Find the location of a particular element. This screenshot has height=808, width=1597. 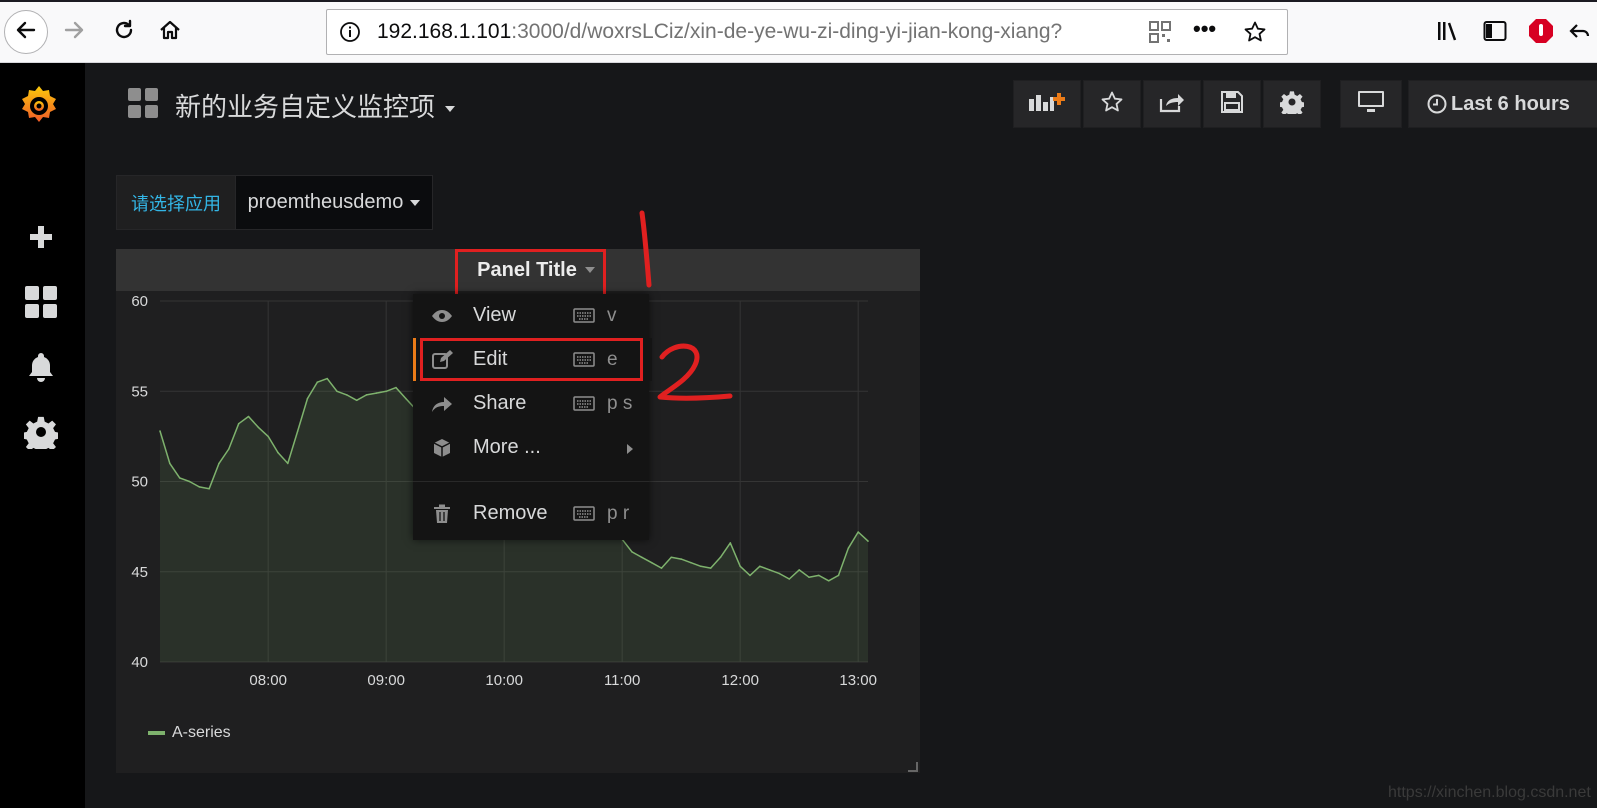

y-tick-label: 50 is located at coordinates (139, 482).